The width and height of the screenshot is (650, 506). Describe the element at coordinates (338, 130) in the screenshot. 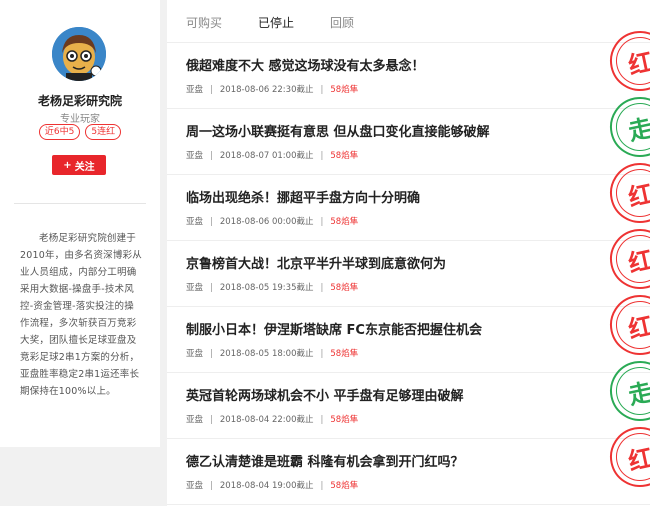

I see `article-title: 周一这场小联赛挺有意思 但从盘口变化直接能够破解` at that location.